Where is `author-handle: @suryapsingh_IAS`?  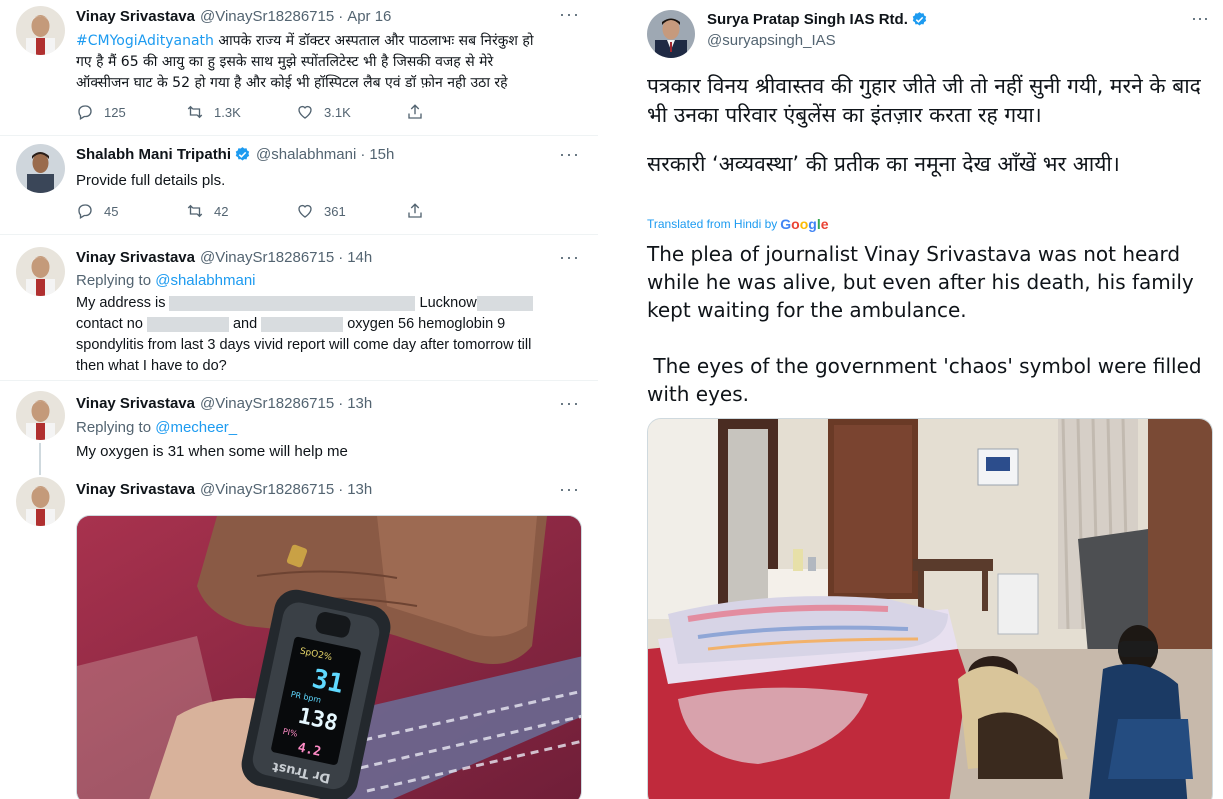 author-handle: @suryapsingh_IAS is located at coordinates (771, 40).